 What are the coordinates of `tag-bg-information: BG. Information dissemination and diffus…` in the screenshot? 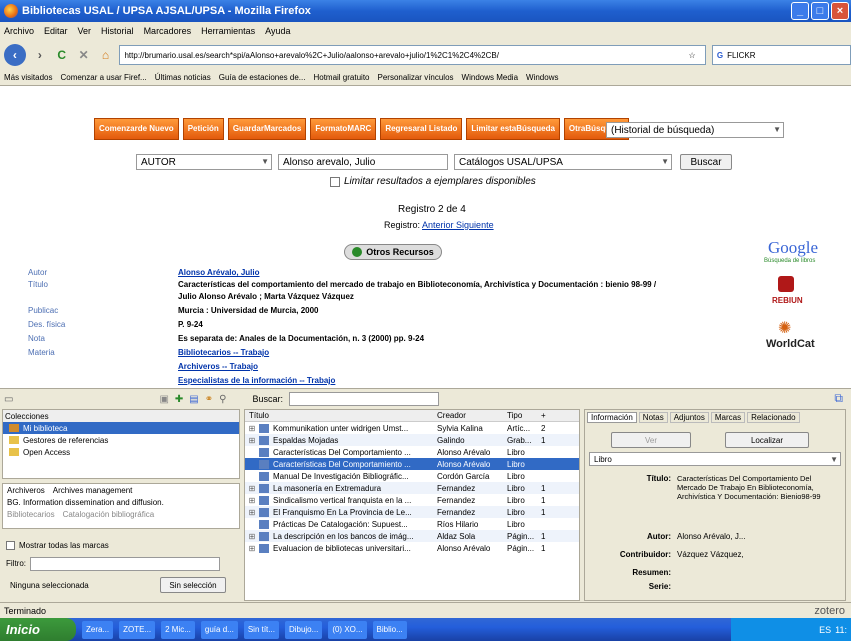 It's located at (85, 502).